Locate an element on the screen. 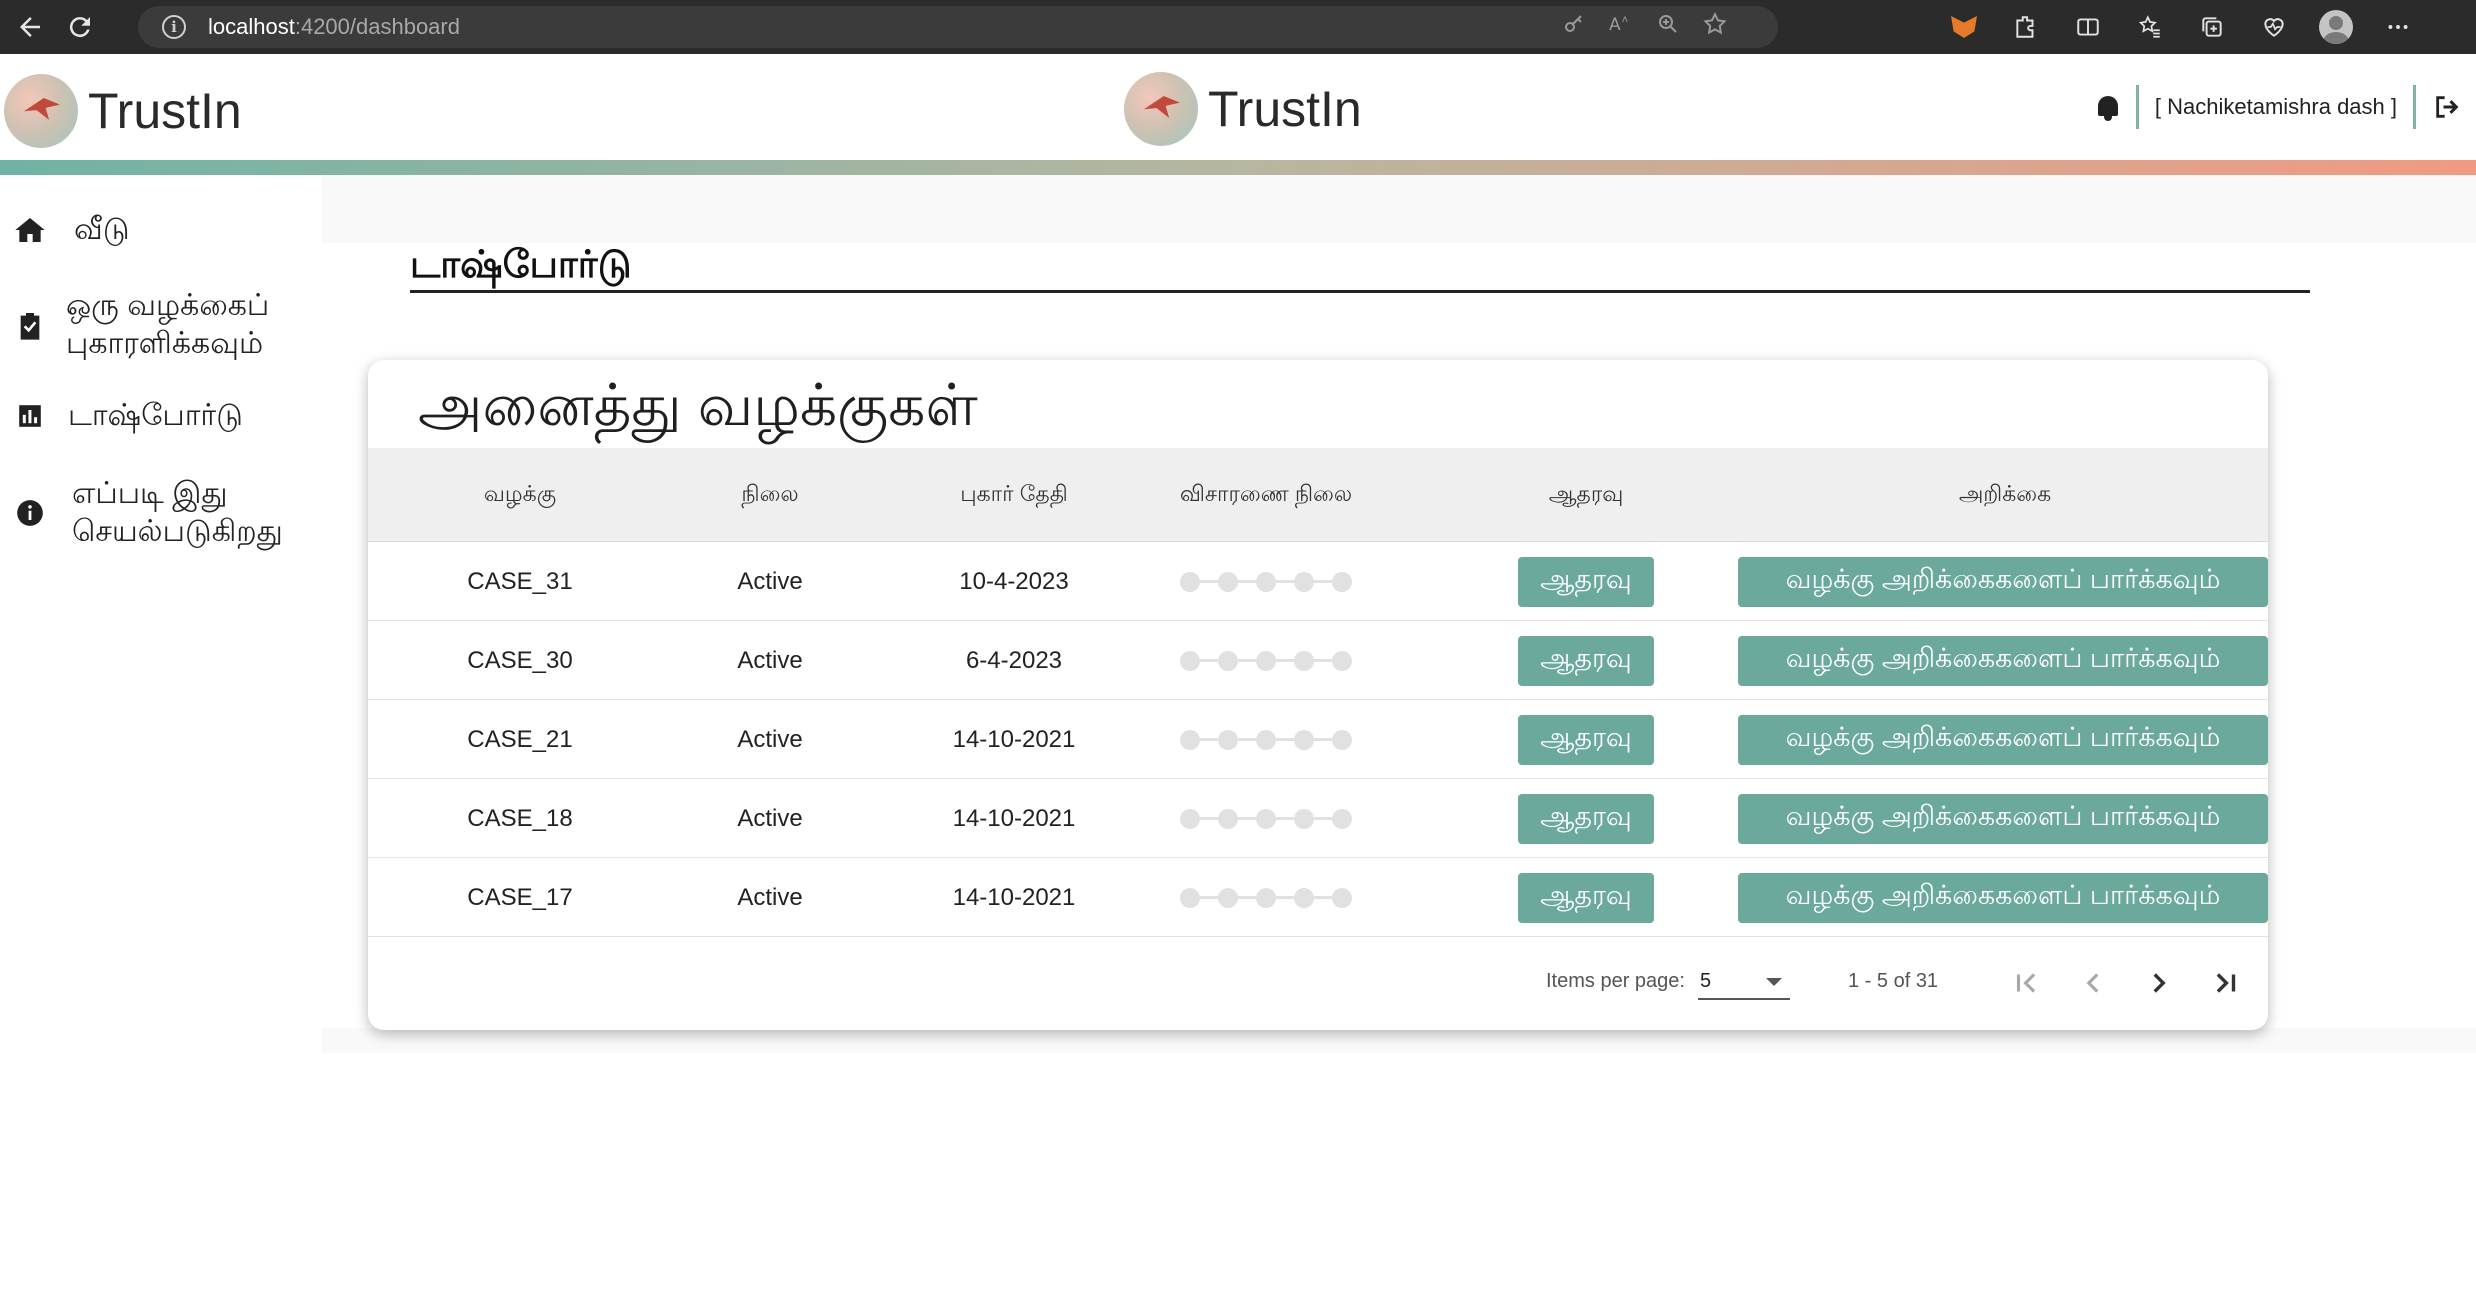 This screenshot has width=2476, height=1300. profile-avatar is located at coordinates (2336, 27).